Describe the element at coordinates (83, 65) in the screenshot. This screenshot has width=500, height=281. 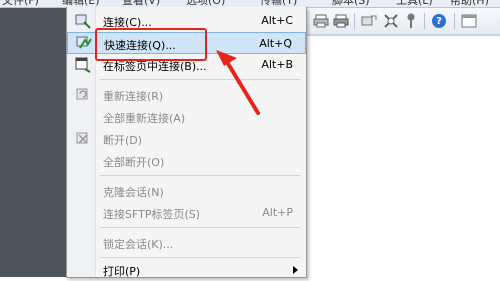
I see `connect-in-tab-icon` at that location.